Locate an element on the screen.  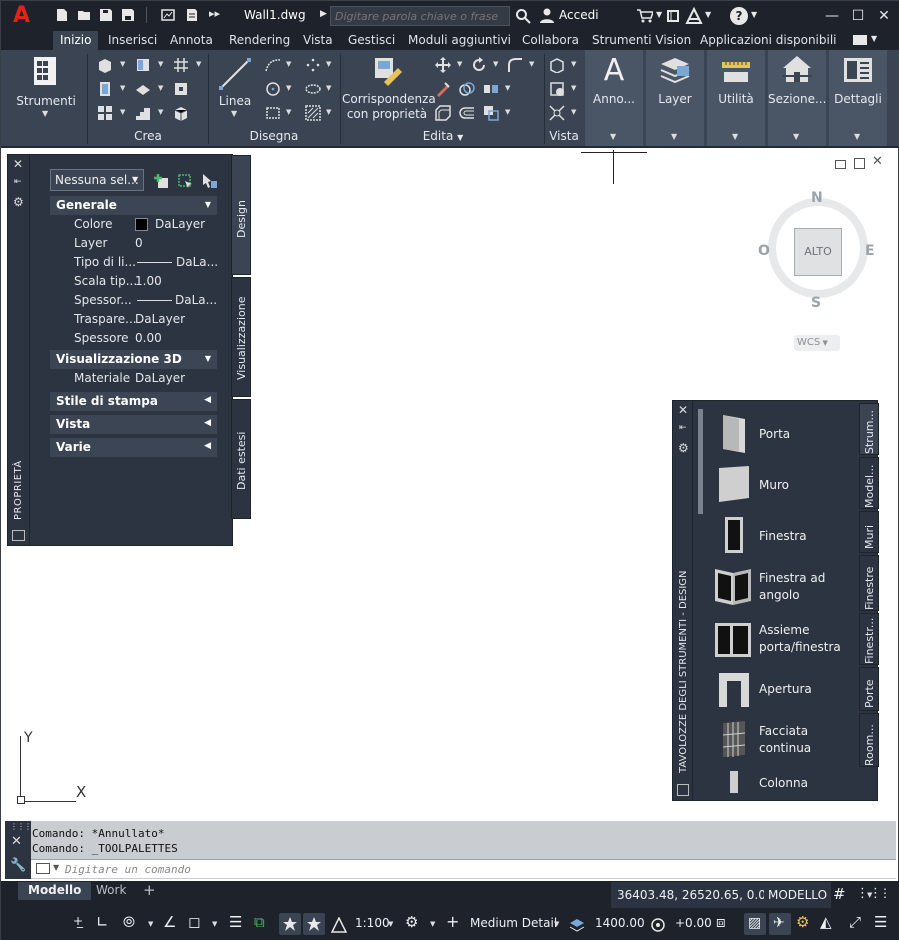
orbit-icon is located at coordinates (557, 89).